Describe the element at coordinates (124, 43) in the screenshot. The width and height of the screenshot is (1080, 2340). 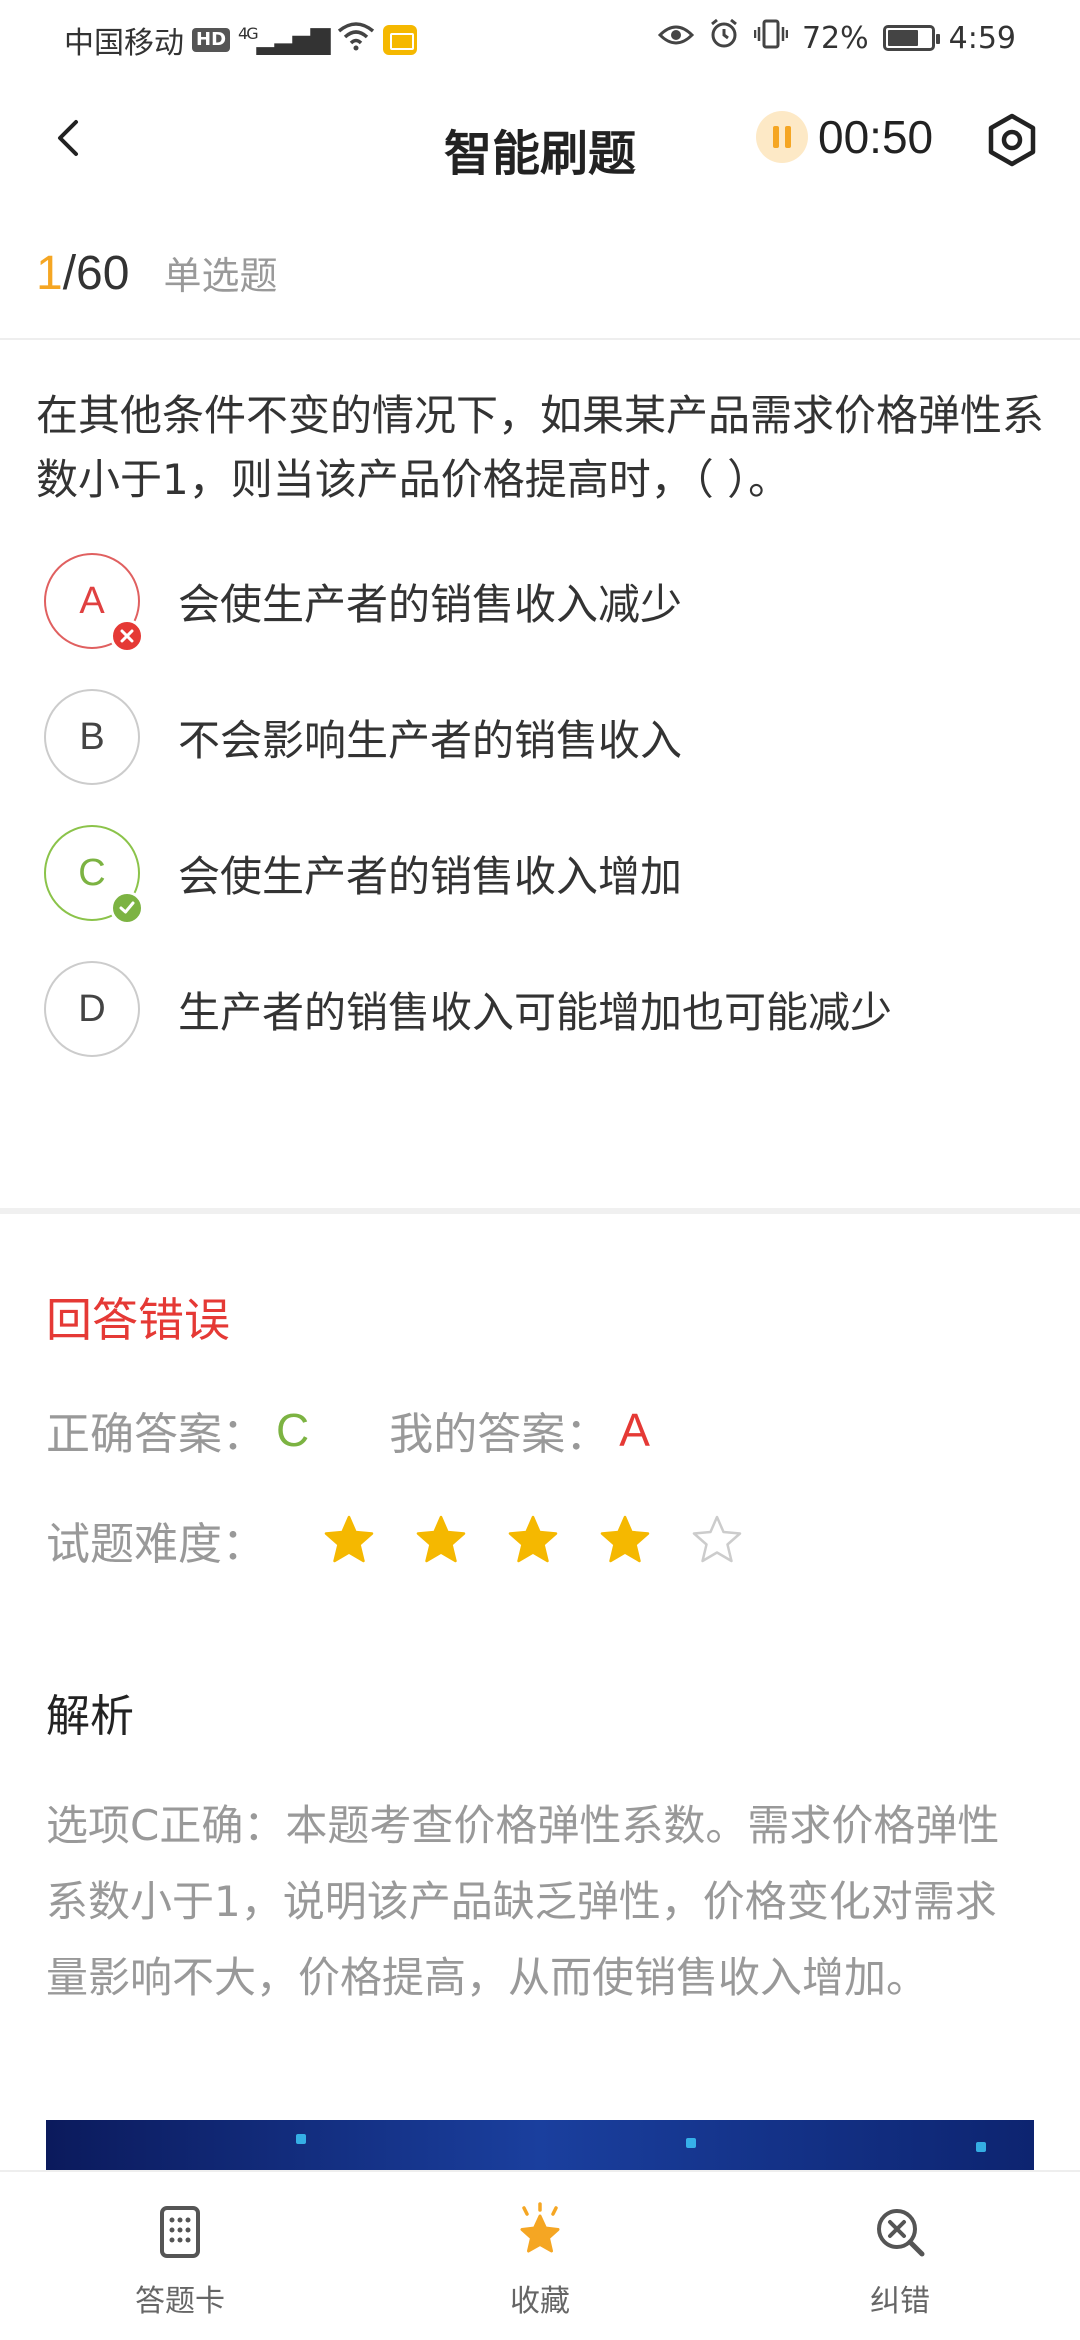
I see `carrier-name: 中国移动` at that location.